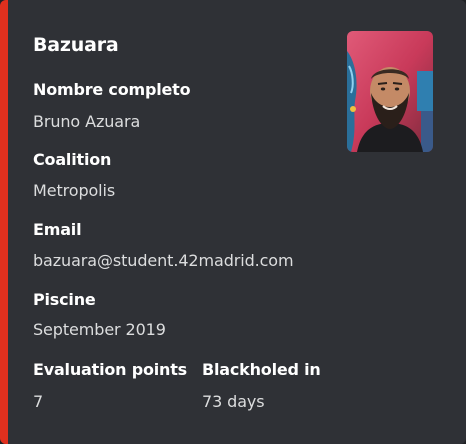  What do you see at coordinates (4, 222) in the screenshot?
I see `embed-accent-bar` at bounding box center [4, 222].